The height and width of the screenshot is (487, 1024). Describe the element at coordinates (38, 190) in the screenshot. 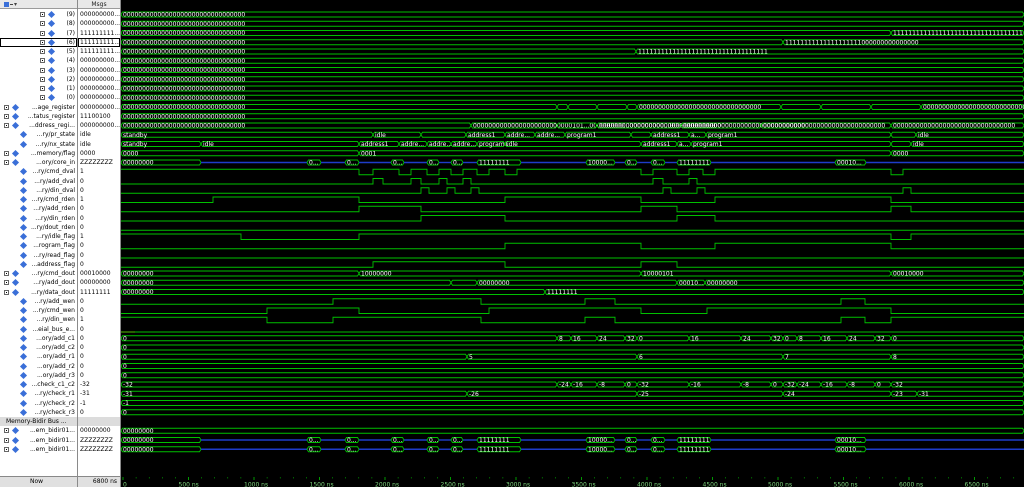

I see `signal-row: ...ry/din_dval` at that location.